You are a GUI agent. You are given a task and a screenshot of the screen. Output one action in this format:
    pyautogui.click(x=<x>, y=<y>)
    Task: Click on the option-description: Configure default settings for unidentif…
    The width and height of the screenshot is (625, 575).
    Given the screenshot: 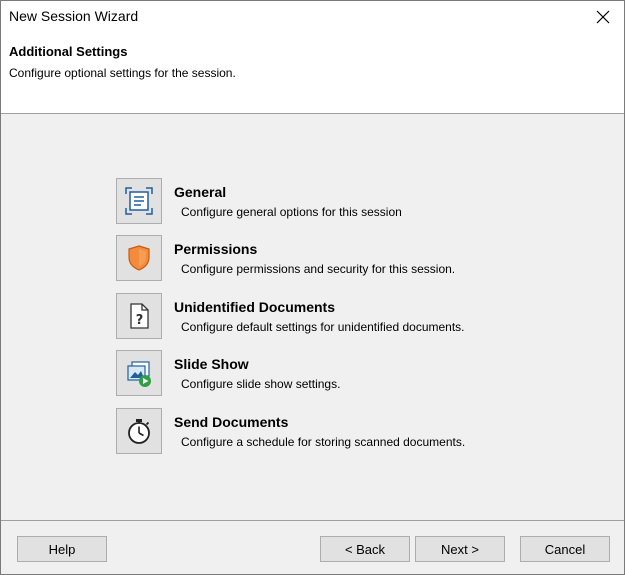 What is the action you would take?
    pyautogui.click(x=323, y=327)
    